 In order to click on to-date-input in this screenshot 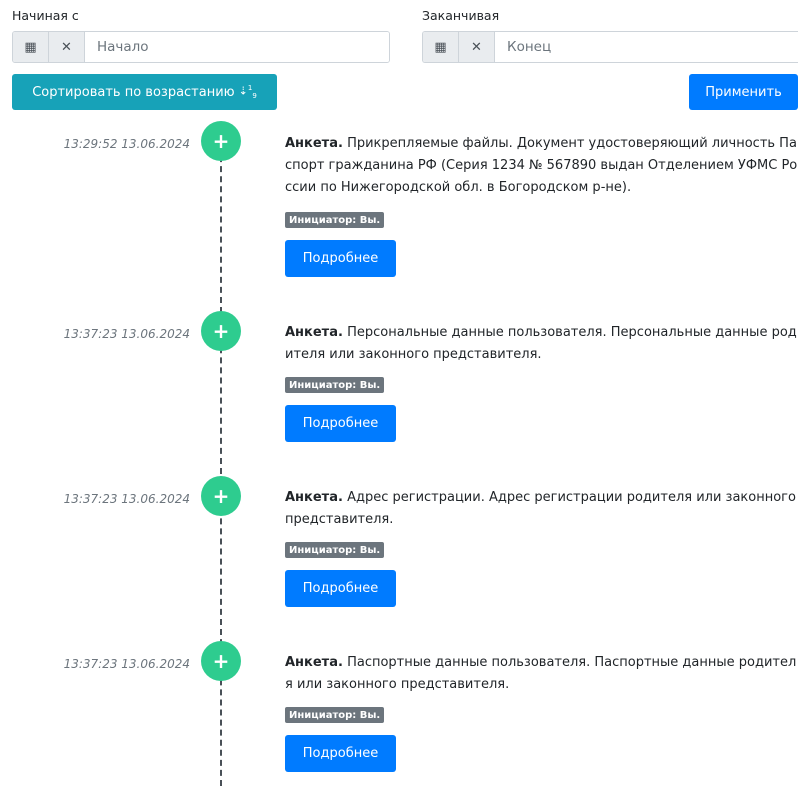, I will do `click(646, 47)`.